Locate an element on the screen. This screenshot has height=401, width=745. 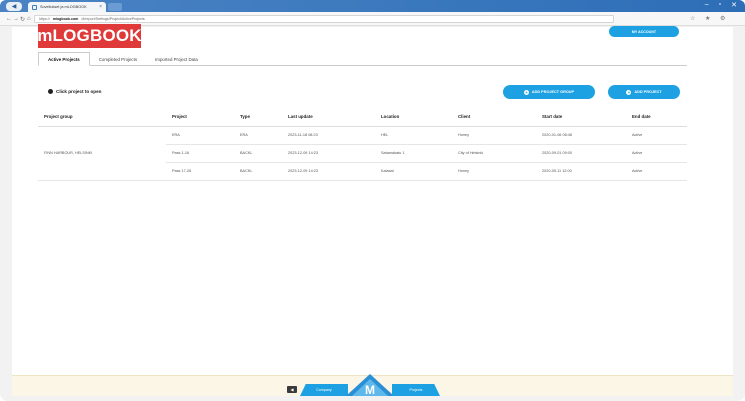
back-button: ◀ is located at coordinates (14, 6).